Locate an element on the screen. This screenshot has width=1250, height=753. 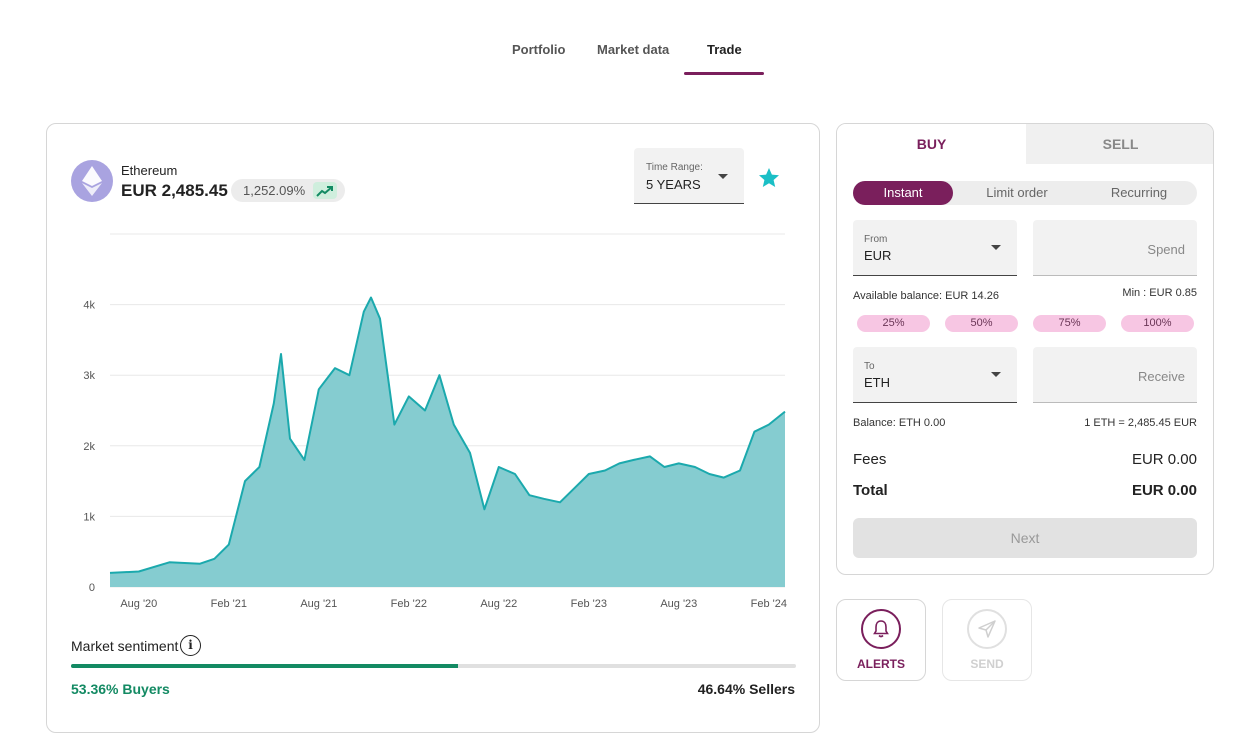
y-tick-label: 0 is located at coordinates (92, 588).